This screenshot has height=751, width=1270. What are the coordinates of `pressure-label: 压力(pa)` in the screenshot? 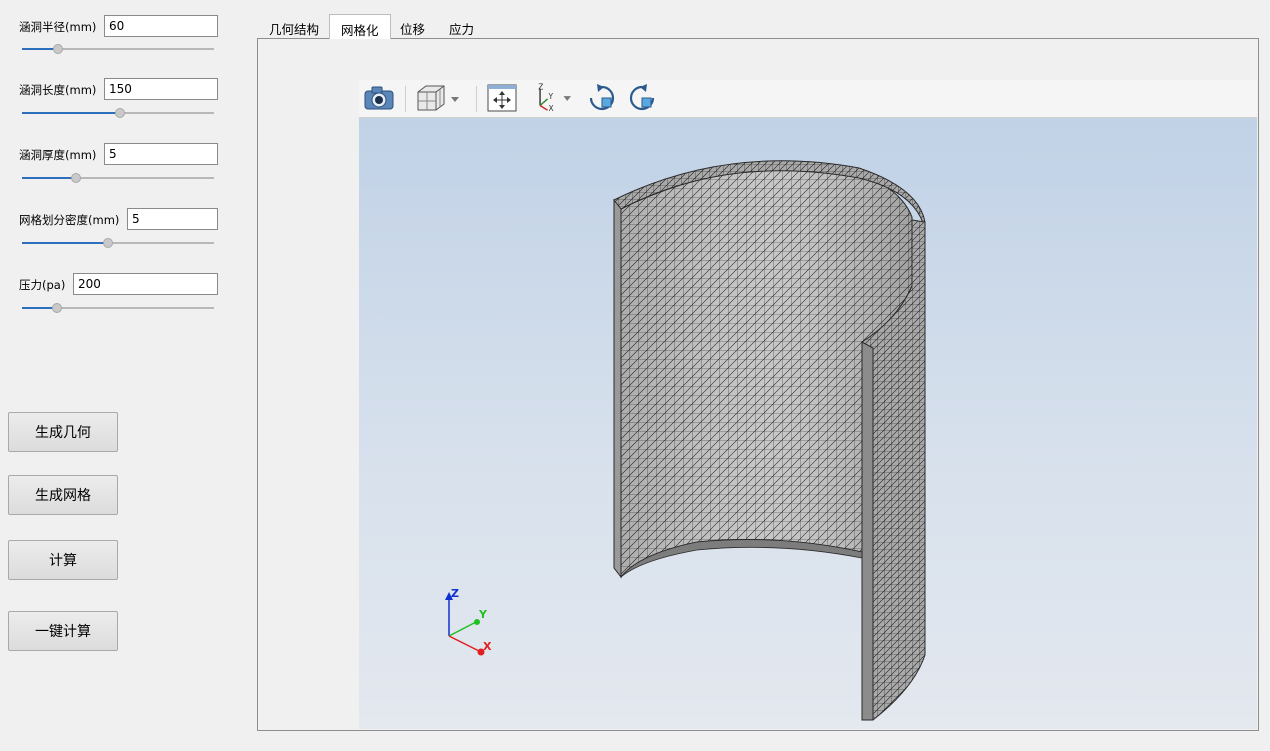 It's located at (42, 285).